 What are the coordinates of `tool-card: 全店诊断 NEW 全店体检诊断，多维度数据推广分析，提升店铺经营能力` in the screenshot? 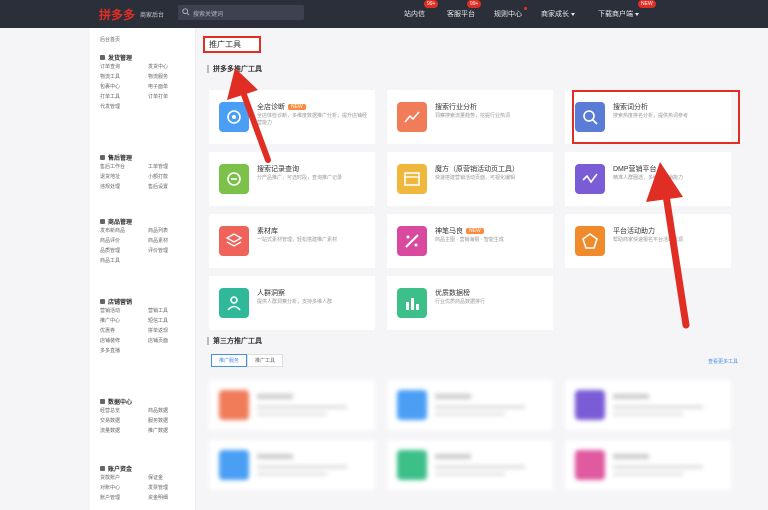 It's located at (292, 117).